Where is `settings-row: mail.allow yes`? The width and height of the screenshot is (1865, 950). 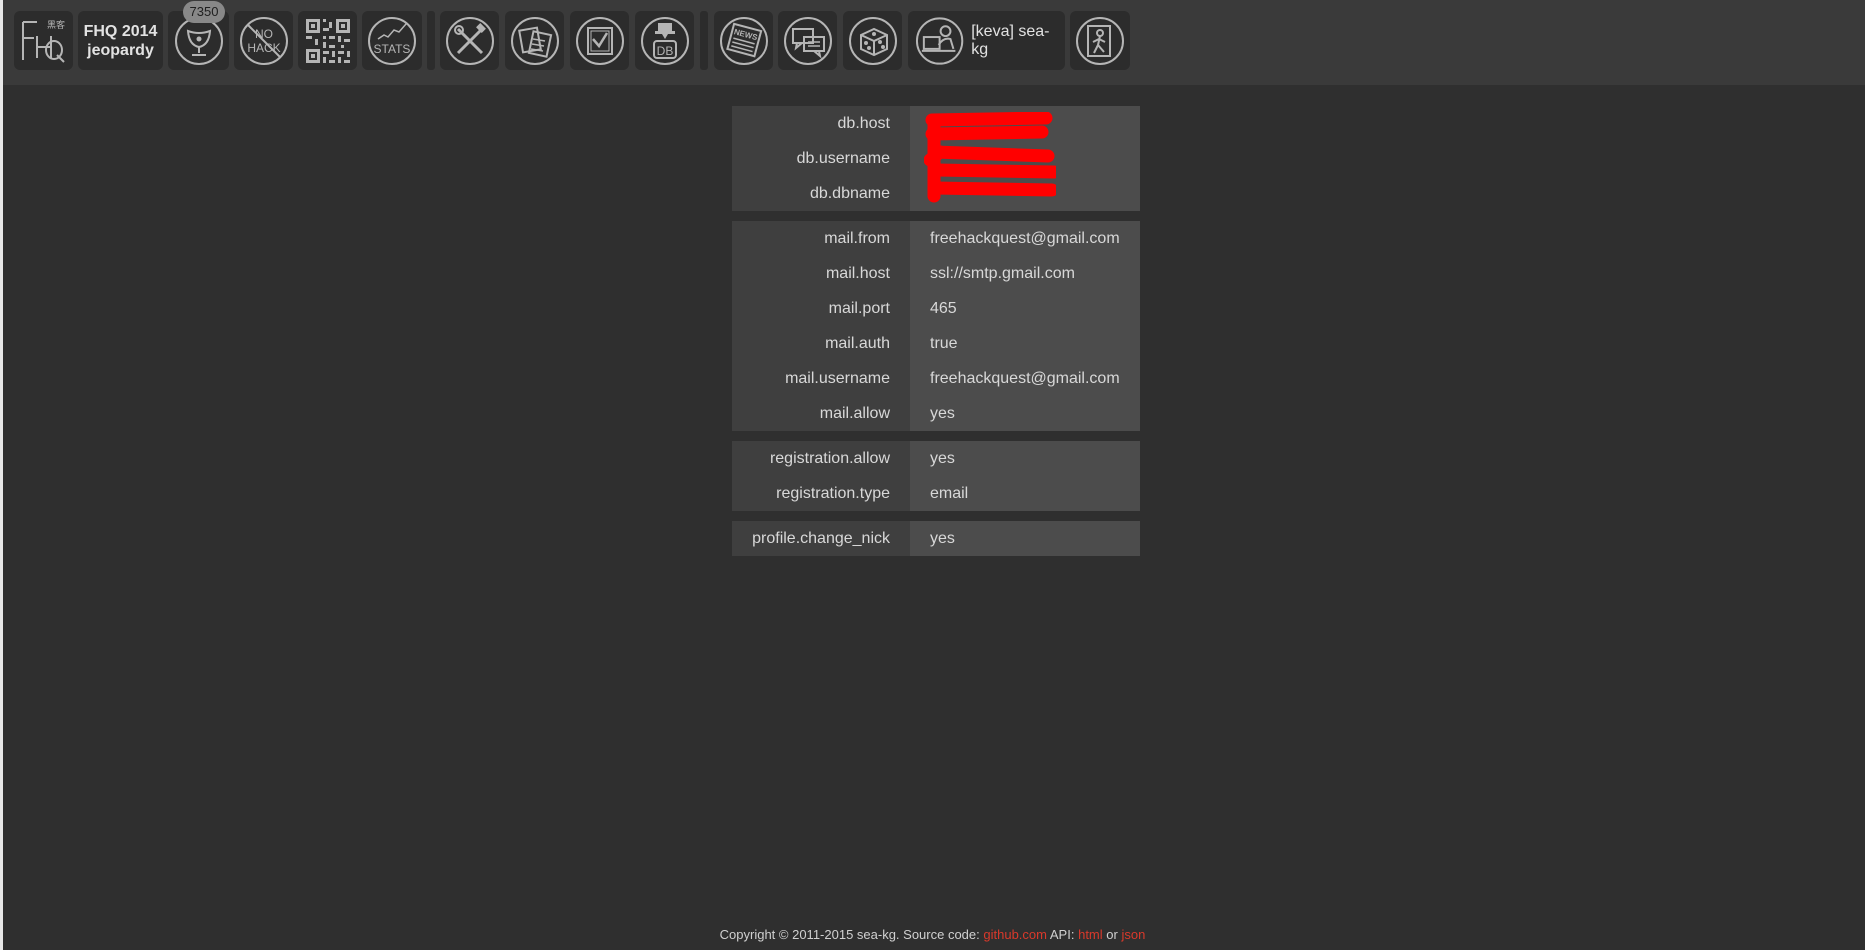 settings-row: mail.allow yes is located at coordinates (936, 413).